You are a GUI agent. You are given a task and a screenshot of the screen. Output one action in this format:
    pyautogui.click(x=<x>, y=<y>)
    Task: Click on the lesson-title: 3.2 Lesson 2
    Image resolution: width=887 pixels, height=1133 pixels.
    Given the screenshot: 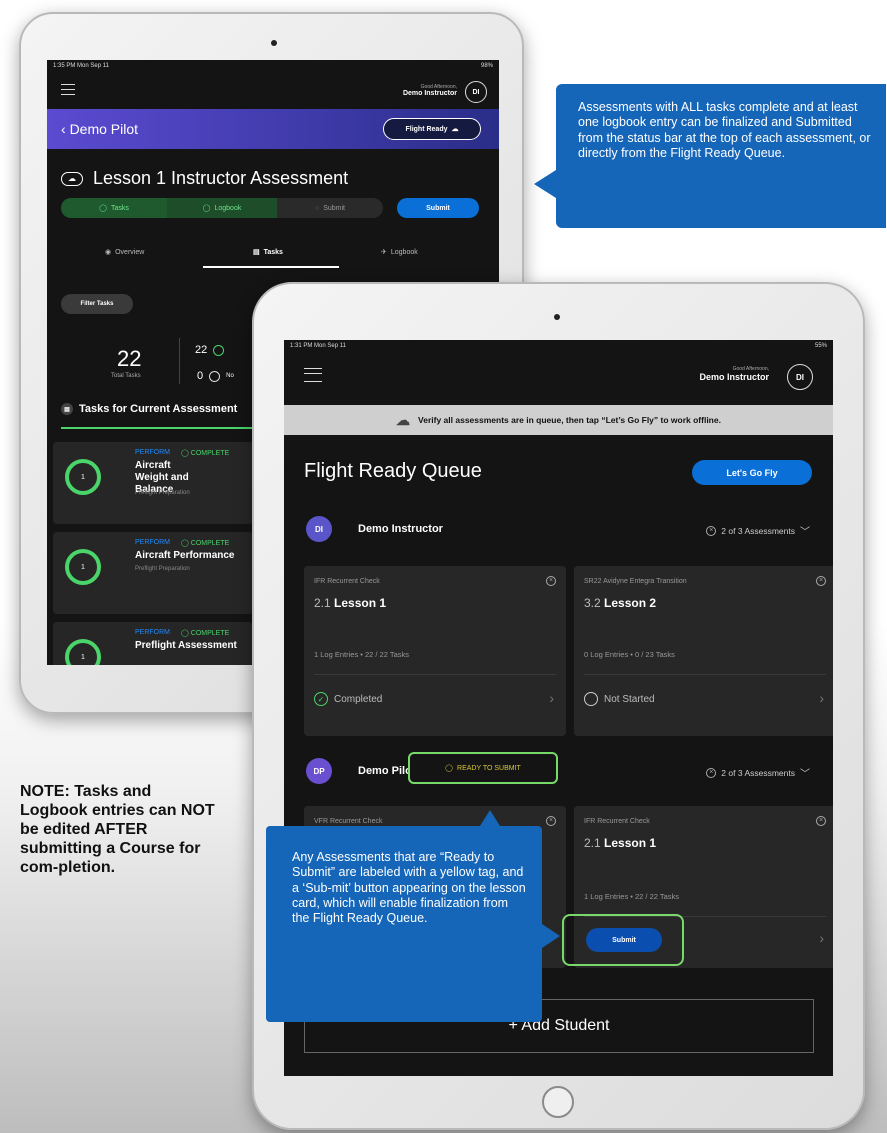 What is the action you would take?
    pyautogui.click(x=620, y=603)
    